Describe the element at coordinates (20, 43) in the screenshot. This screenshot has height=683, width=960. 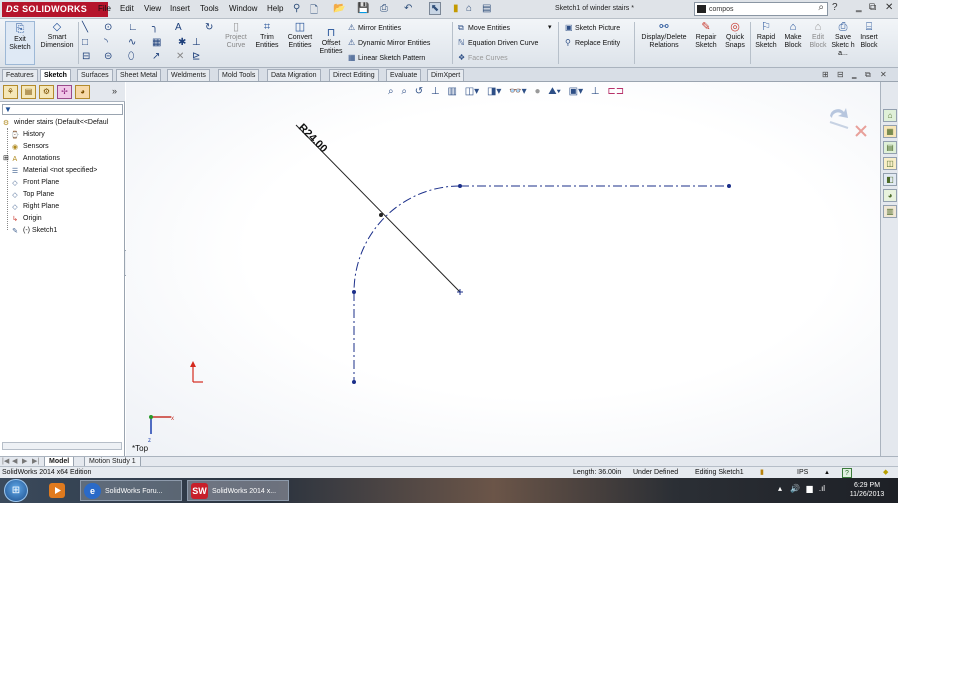
I see `exit-sketch-button: ⎘ Exit Sketch` at that location.